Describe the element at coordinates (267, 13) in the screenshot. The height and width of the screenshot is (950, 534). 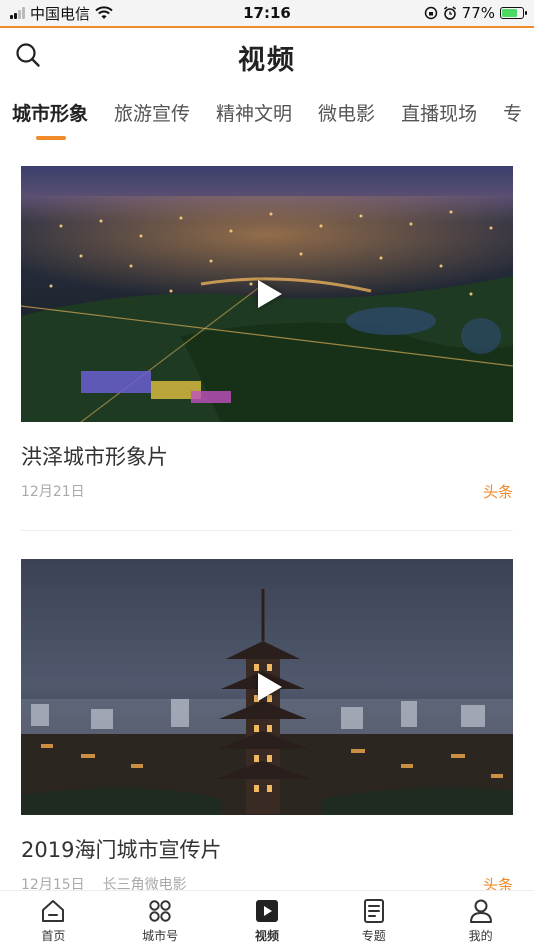
I see `status-bar: 中国电信 17:16 77%` at that location.